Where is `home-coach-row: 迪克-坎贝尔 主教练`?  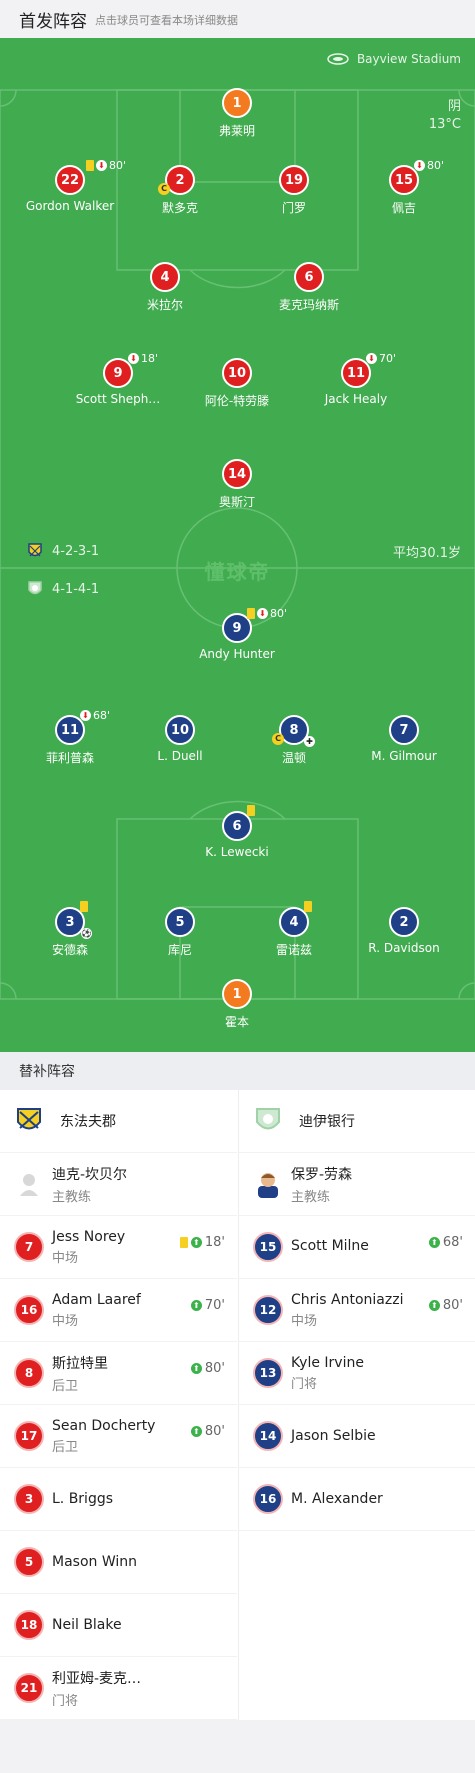
home-coach-row: 迪克-坎贝尔 主教练 is located at coordinates (118, 1184).